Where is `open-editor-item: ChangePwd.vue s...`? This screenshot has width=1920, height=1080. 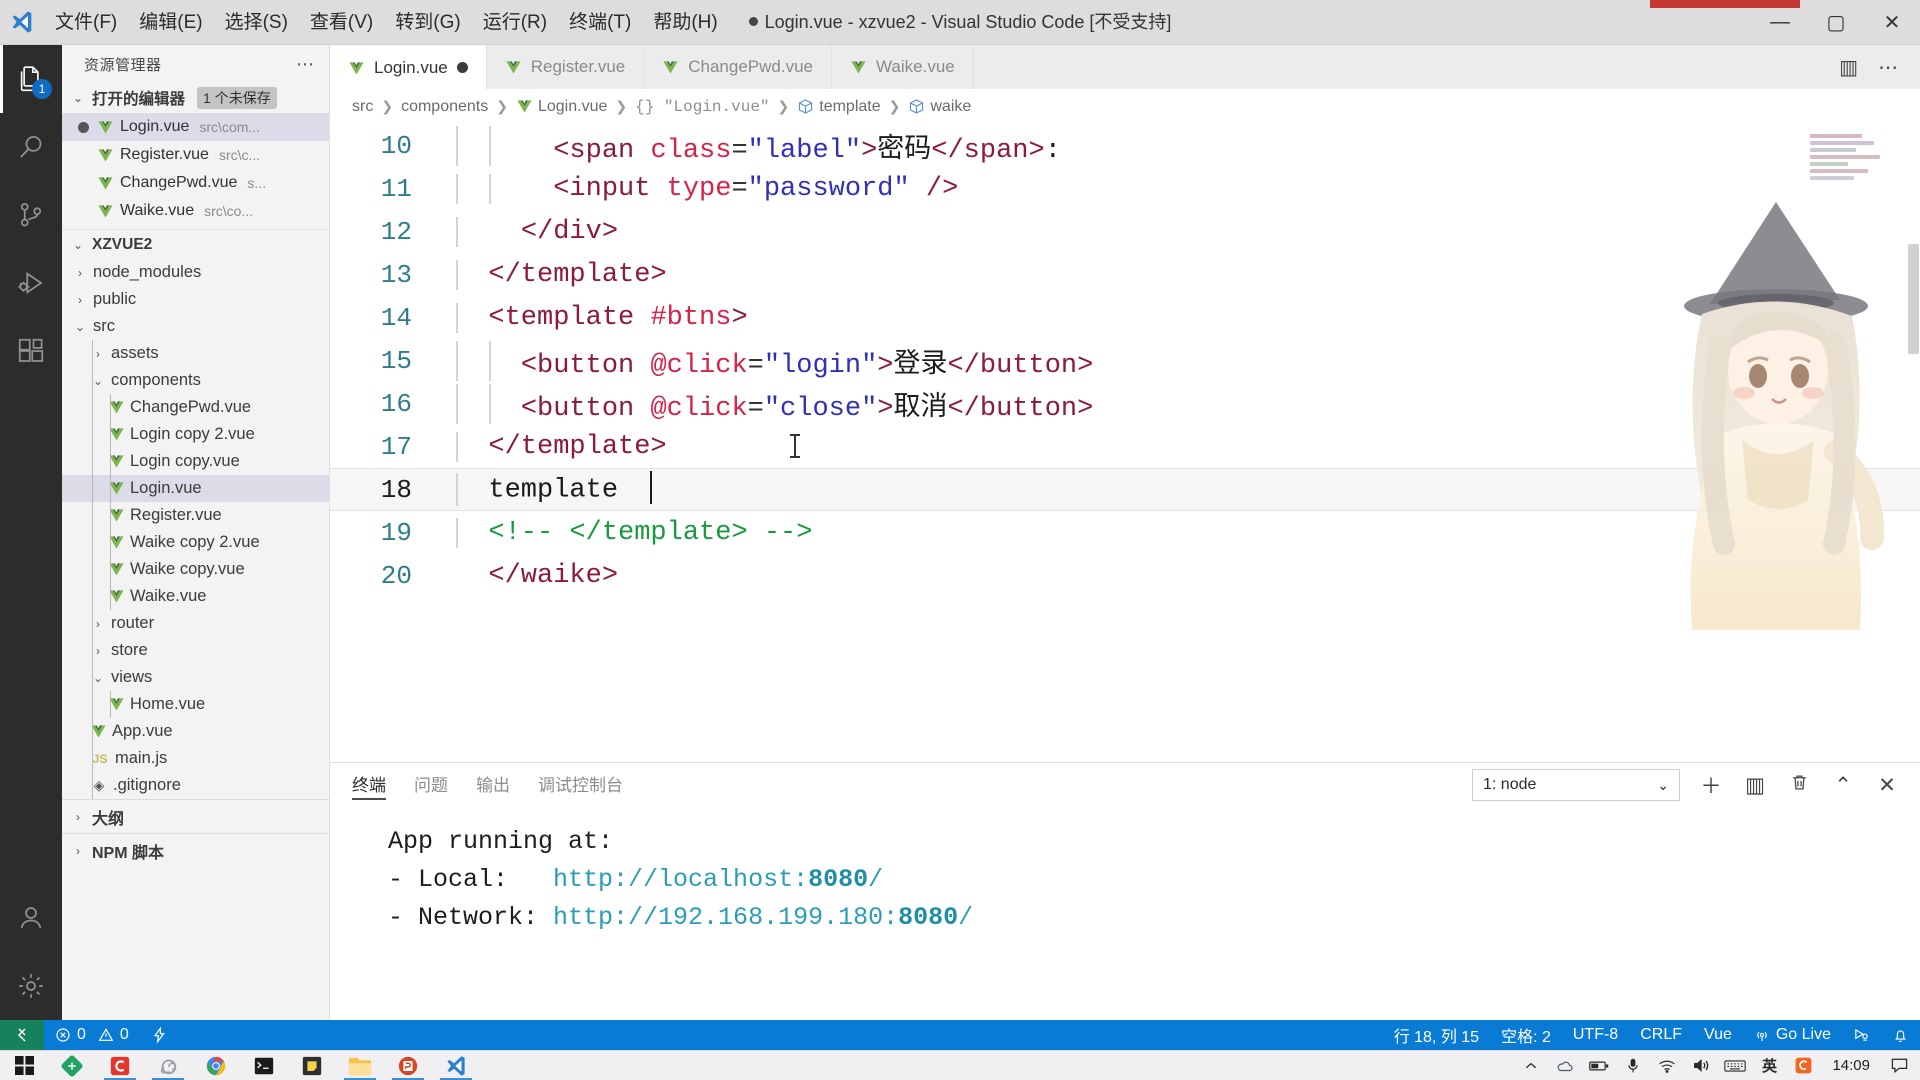
open-editor-item: ChangePwd.vue s... is located at coordinates (195, 183).